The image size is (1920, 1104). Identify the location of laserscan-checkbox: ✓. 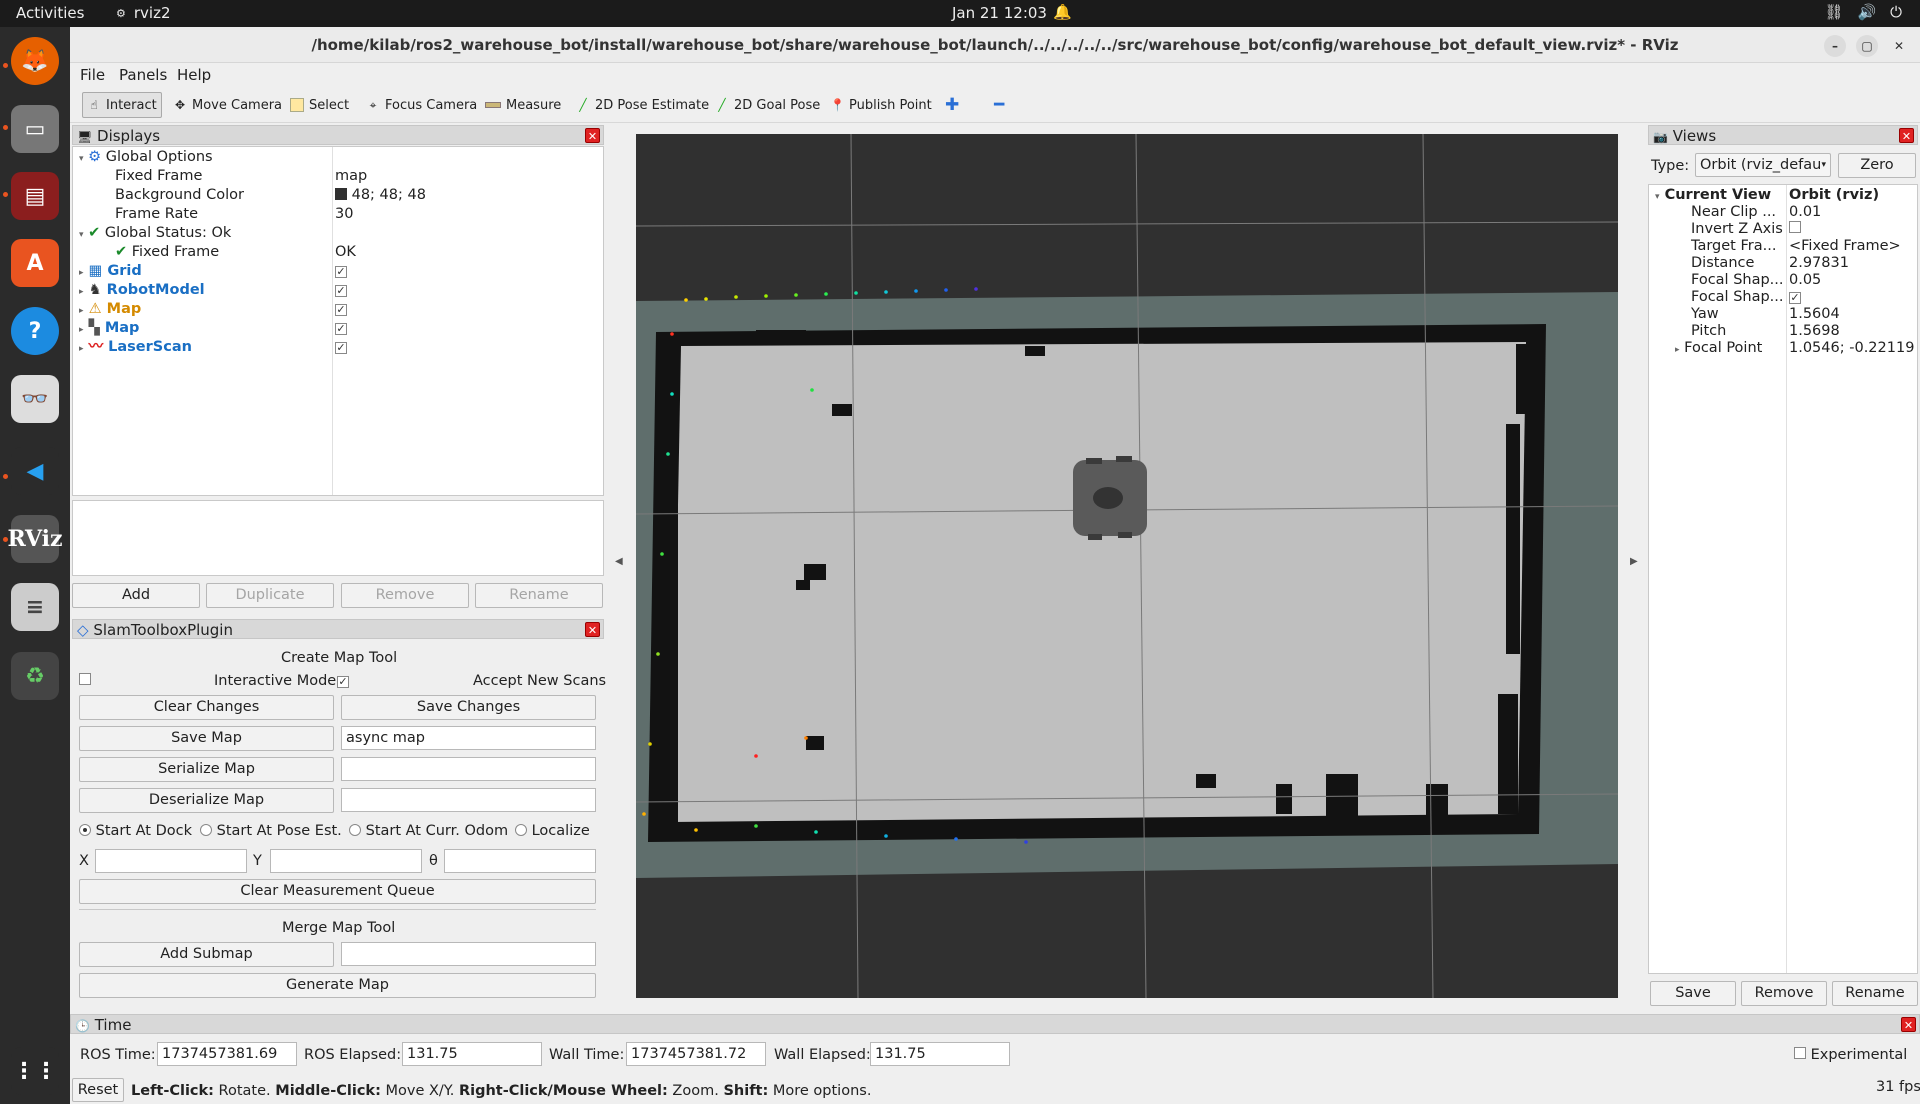
(341, 347).